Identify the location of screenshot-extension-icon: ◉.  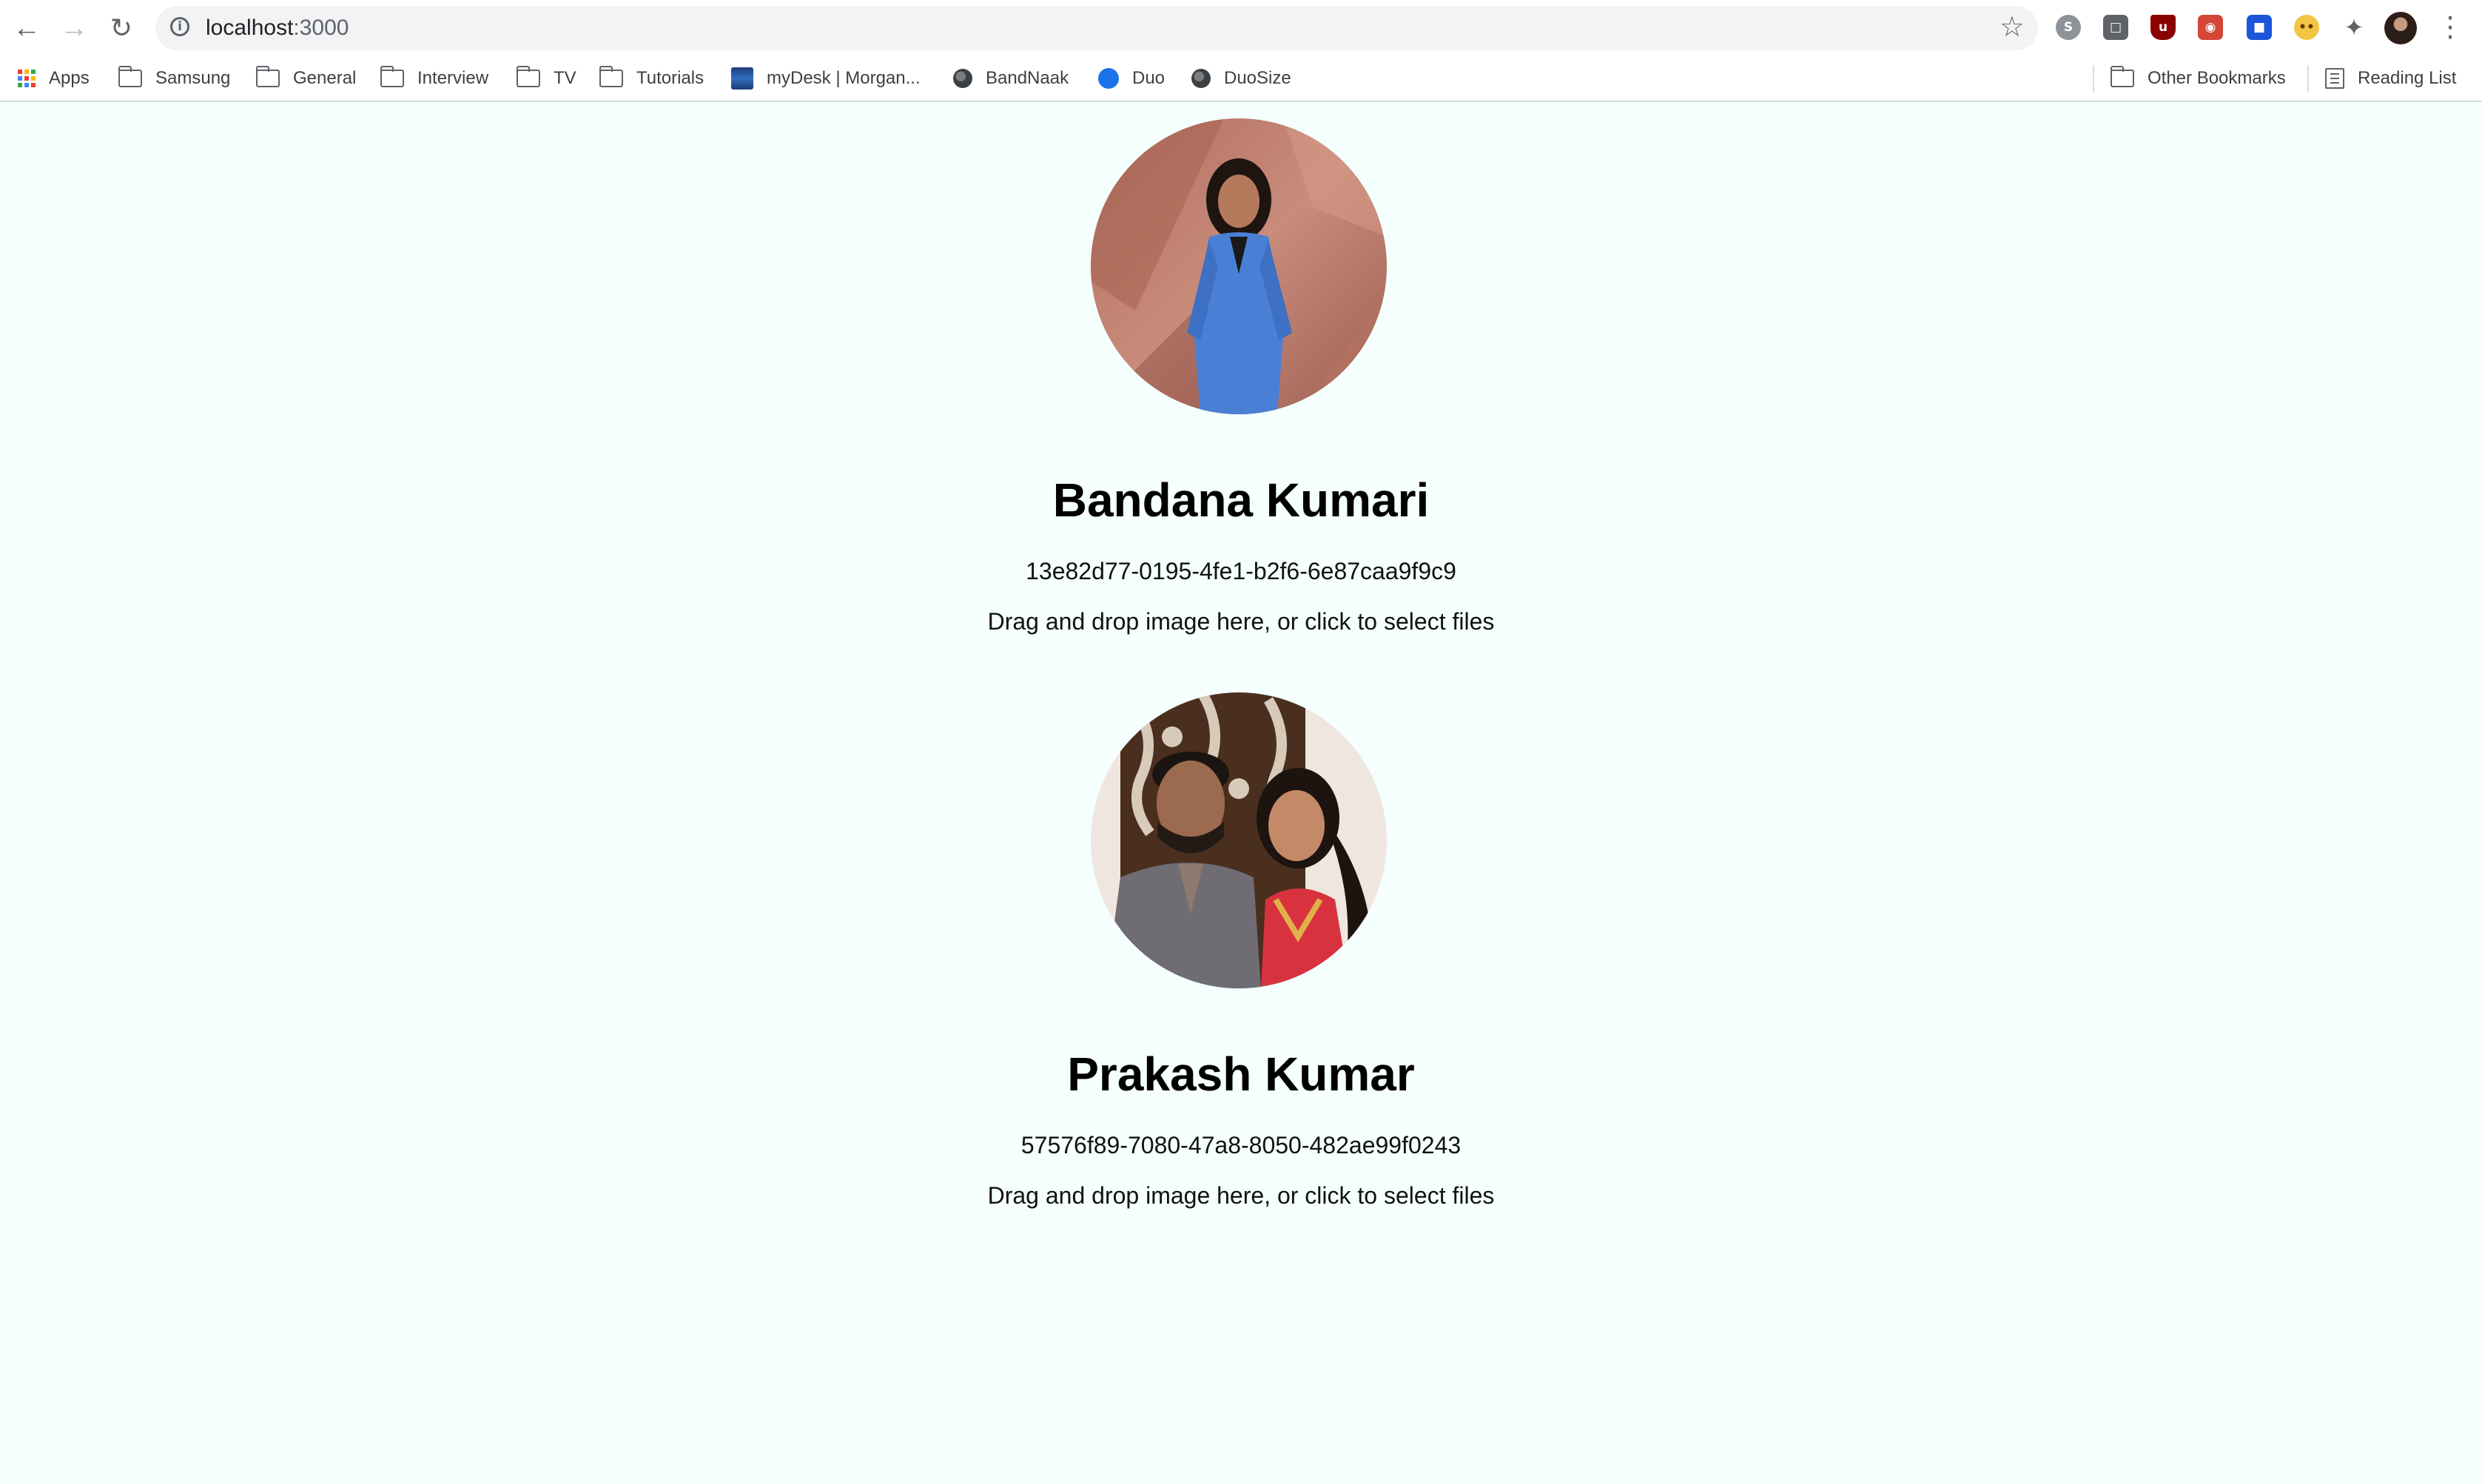
(2210, 27).